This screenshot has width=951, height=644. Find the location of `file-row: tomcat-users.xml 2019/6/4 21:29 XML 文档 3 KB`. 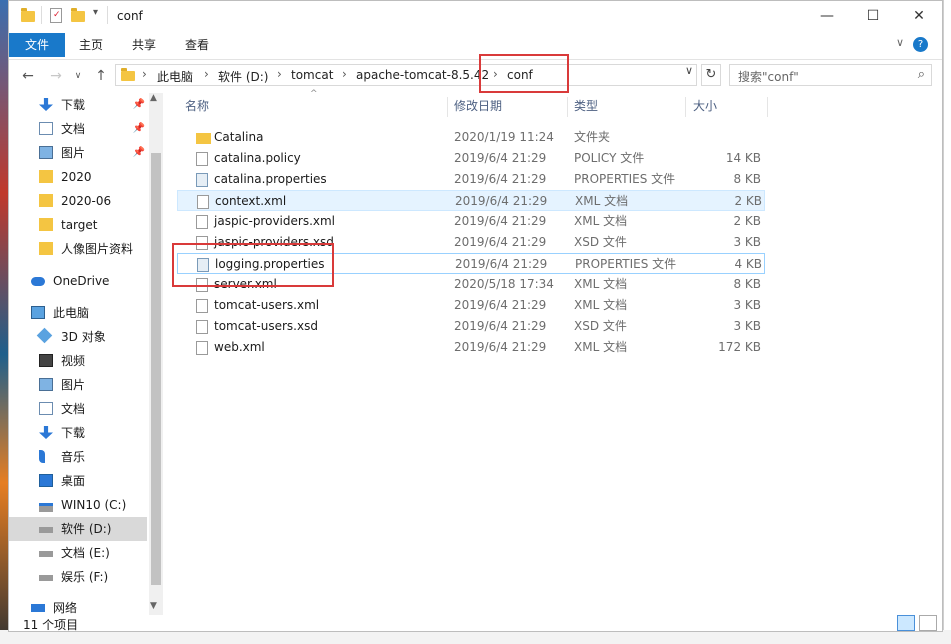

file-row: tomcat-users.xml 2019/6/4 21:29 XML 文档 3 KB is located at coordinates (471, 305).